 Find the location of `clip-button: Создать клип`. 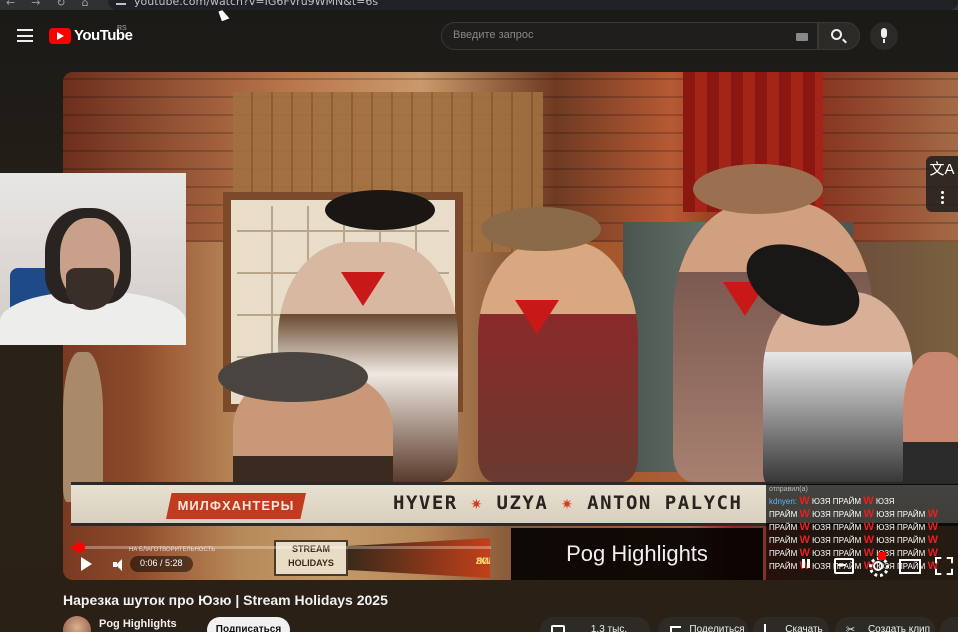

clip-button: Создать клип is located at coordinates (885, 624).